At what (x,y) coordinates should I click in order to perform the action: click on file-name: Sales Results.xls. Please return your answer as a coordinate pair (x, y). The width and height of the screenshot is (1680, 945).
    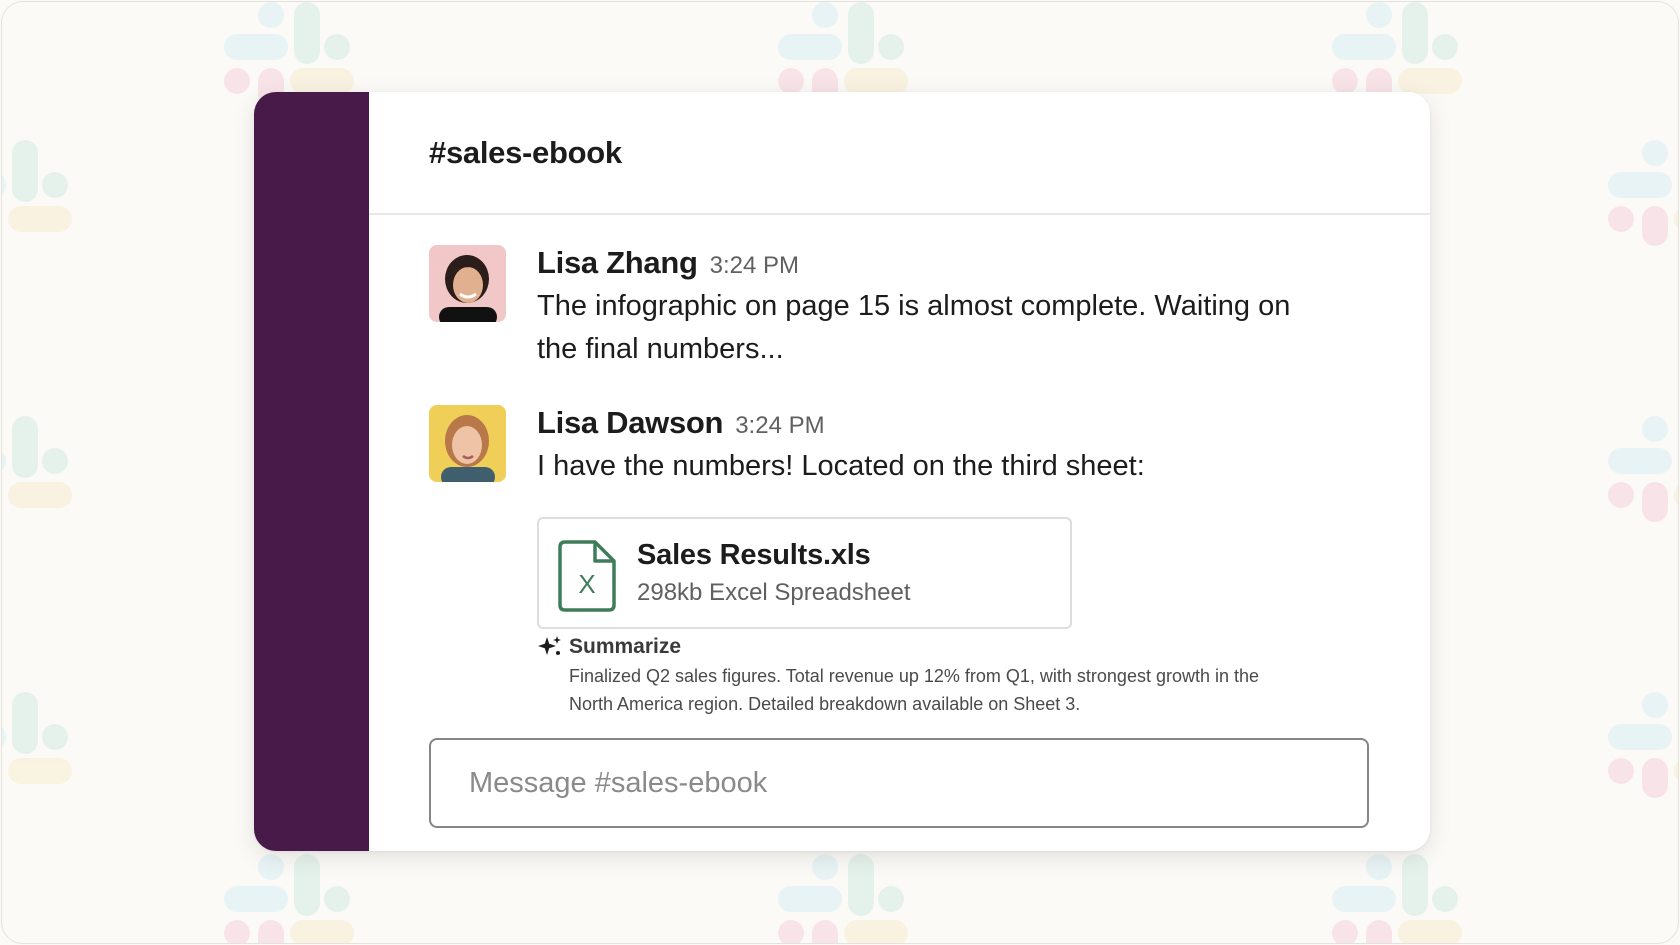
    Looking at the image, I should click on (754, 555).